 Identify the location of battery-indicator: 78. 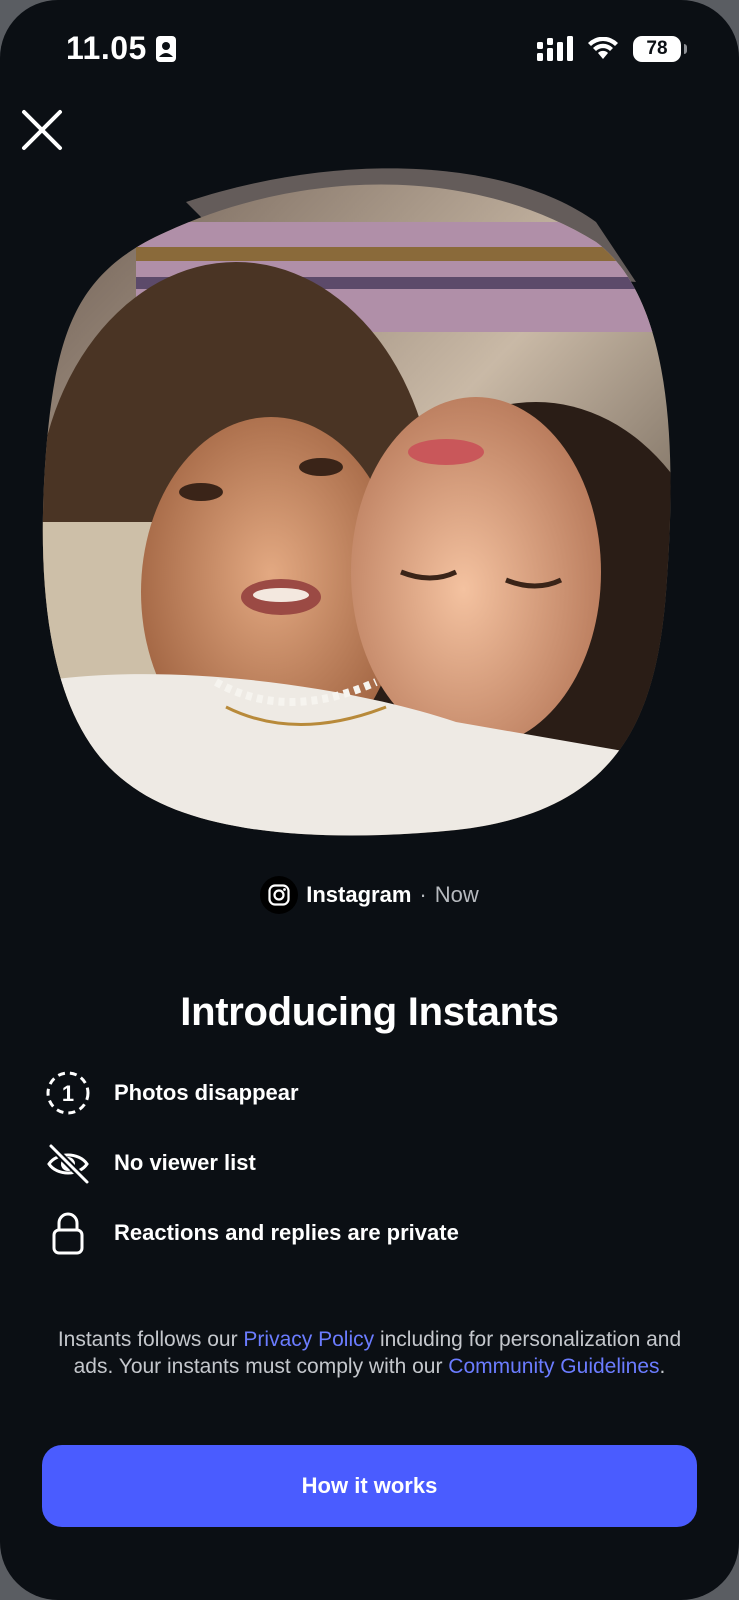
(660, 49).